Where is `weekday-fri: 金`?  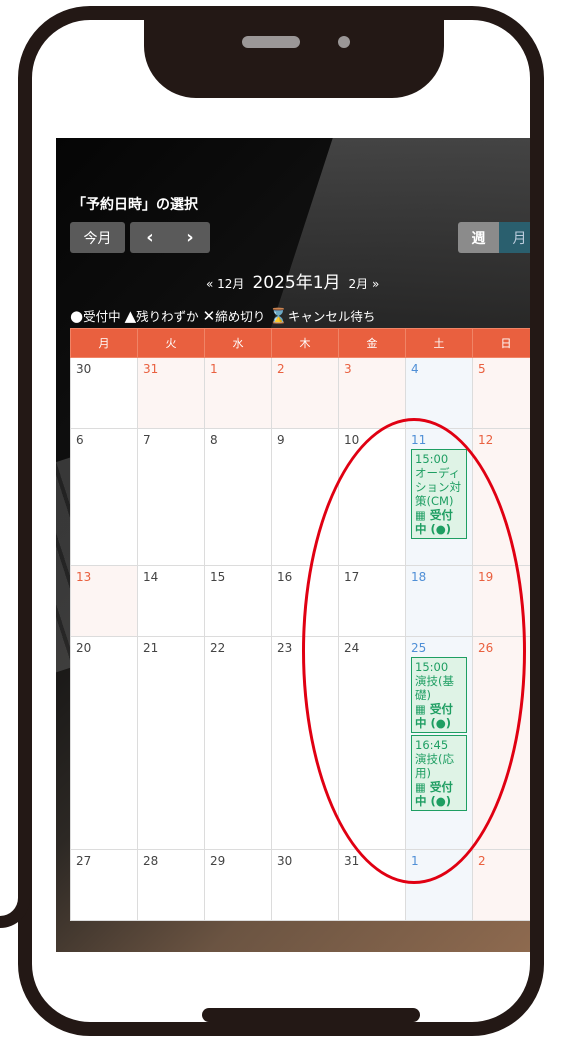
weekday-fri: 金 is located at coordinates (372, 343).